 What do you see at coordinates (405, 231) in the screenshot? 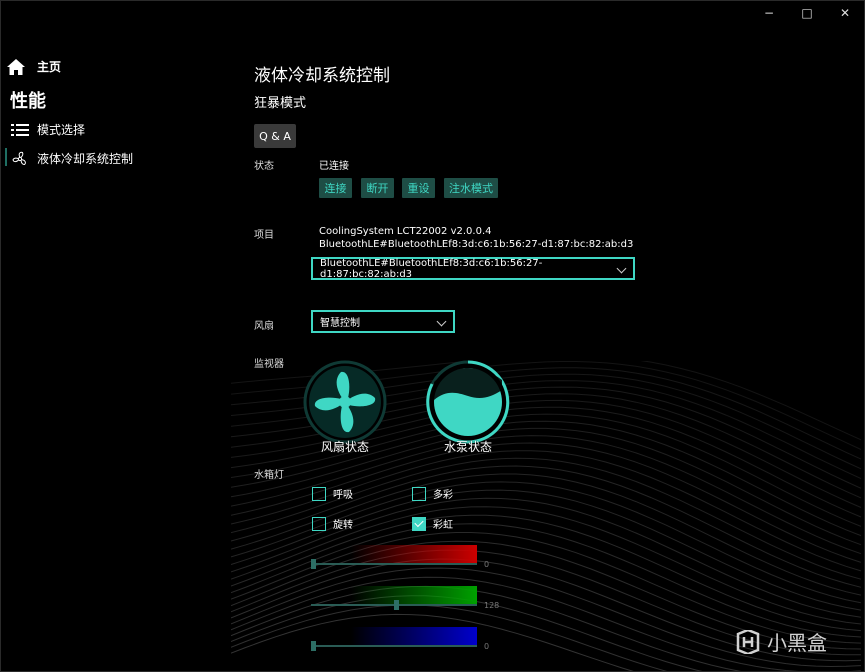
I see `project-device-name: CoolingSystem LCT22002 v2.0.0.4` at bounding box center [405, 231].